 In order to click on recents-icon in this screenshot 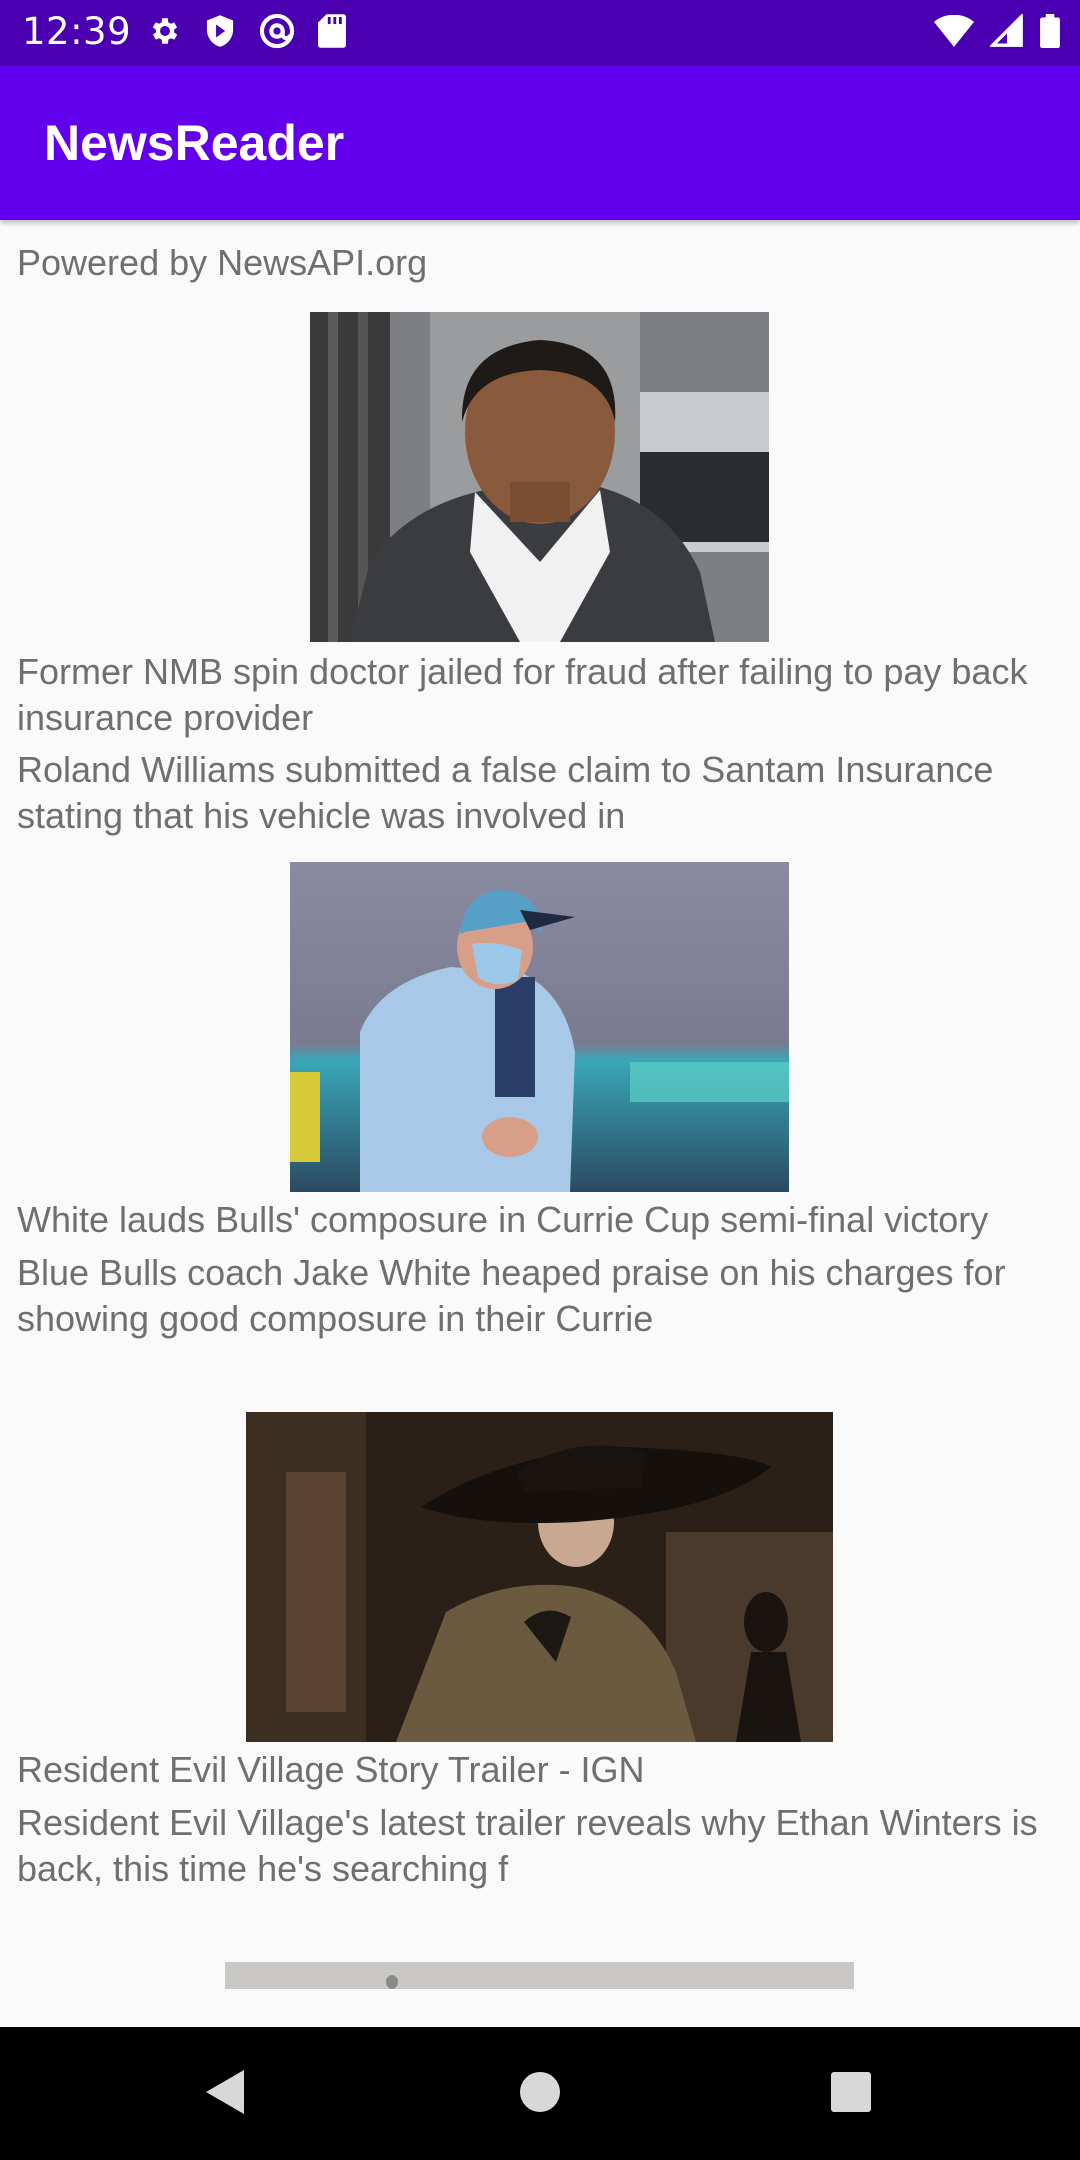, I will do `click(851, 2094)`.